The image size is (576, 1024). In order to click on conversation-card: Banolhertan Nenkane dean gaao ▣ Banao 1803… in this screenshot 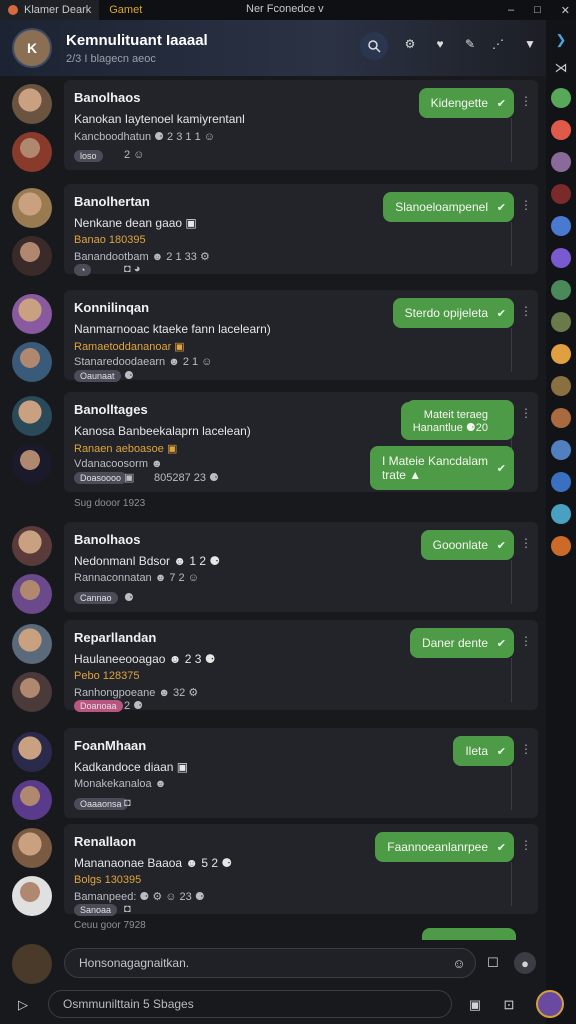, I will do `click(301, 230)`.